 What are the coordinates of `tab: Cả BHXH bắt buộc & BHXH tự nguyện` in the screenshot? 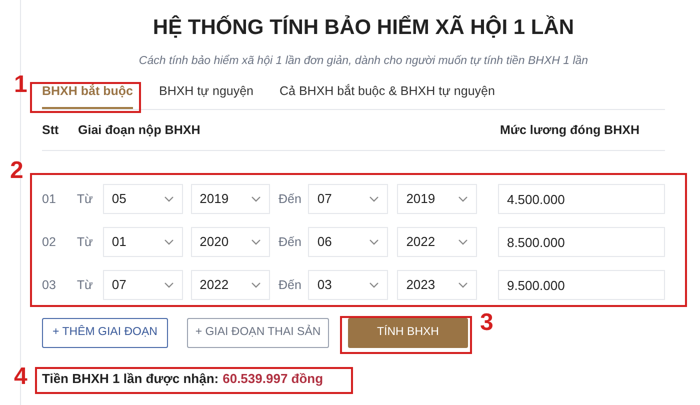 It's located at (387, 92).